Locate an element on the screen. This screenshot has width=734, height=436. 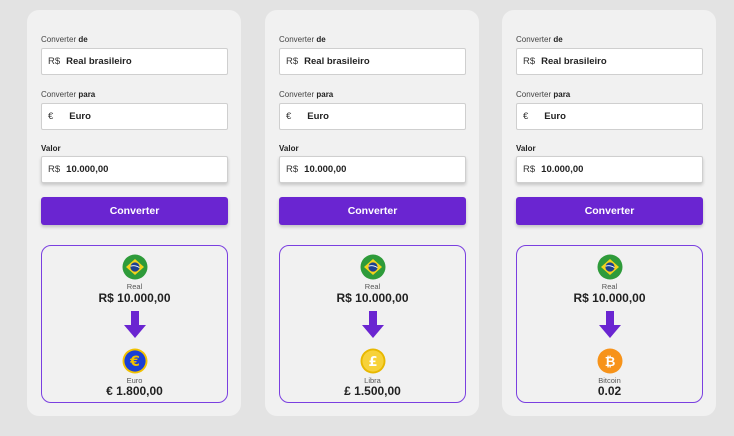
target-amount: € 1.800,00 is located at coordinates (134, 391).